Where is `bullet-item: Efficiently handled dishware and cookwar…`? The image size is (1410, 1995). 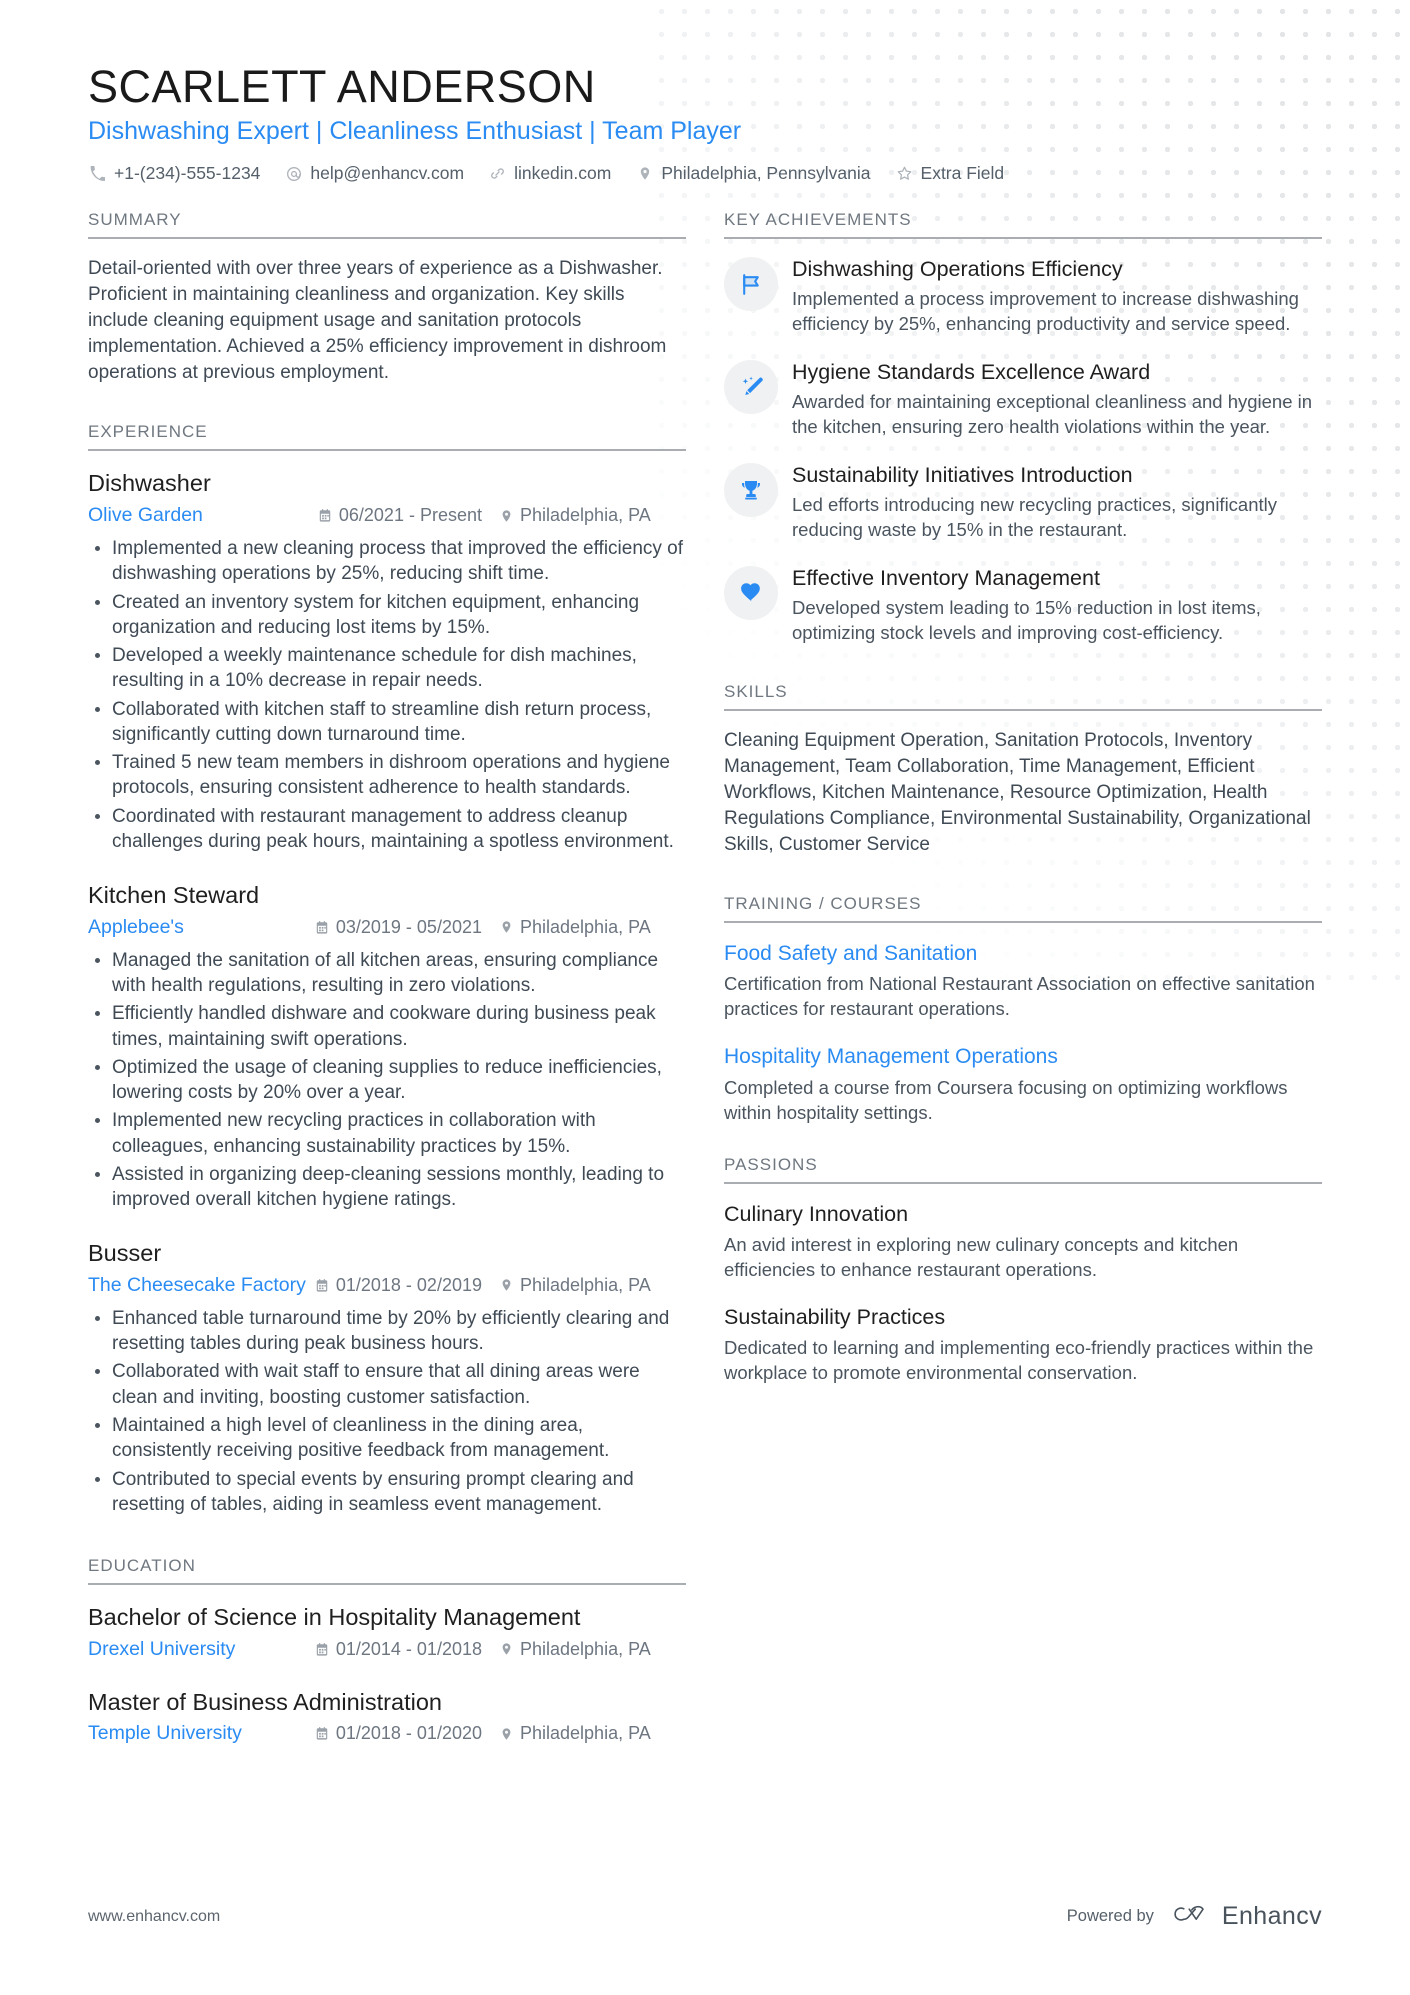 bullet-item: Efficiently handled dishware and cookwar… is located at coordinates (387, 1026).